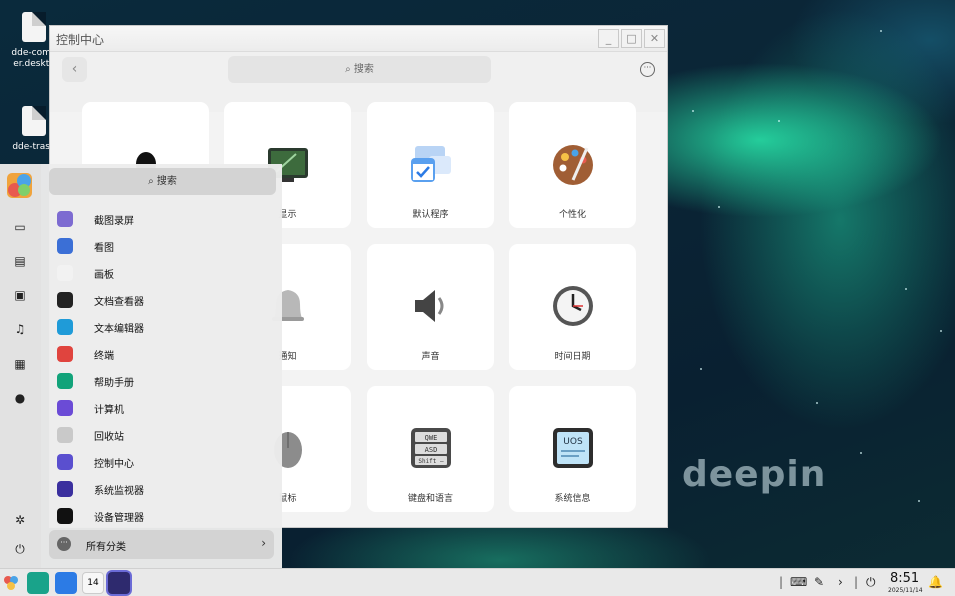 This screenshot has width=955, height=596. Describe the element at coordinates (114, 221) in the screenshot. I see `app-label: 截图录屏` at that location.